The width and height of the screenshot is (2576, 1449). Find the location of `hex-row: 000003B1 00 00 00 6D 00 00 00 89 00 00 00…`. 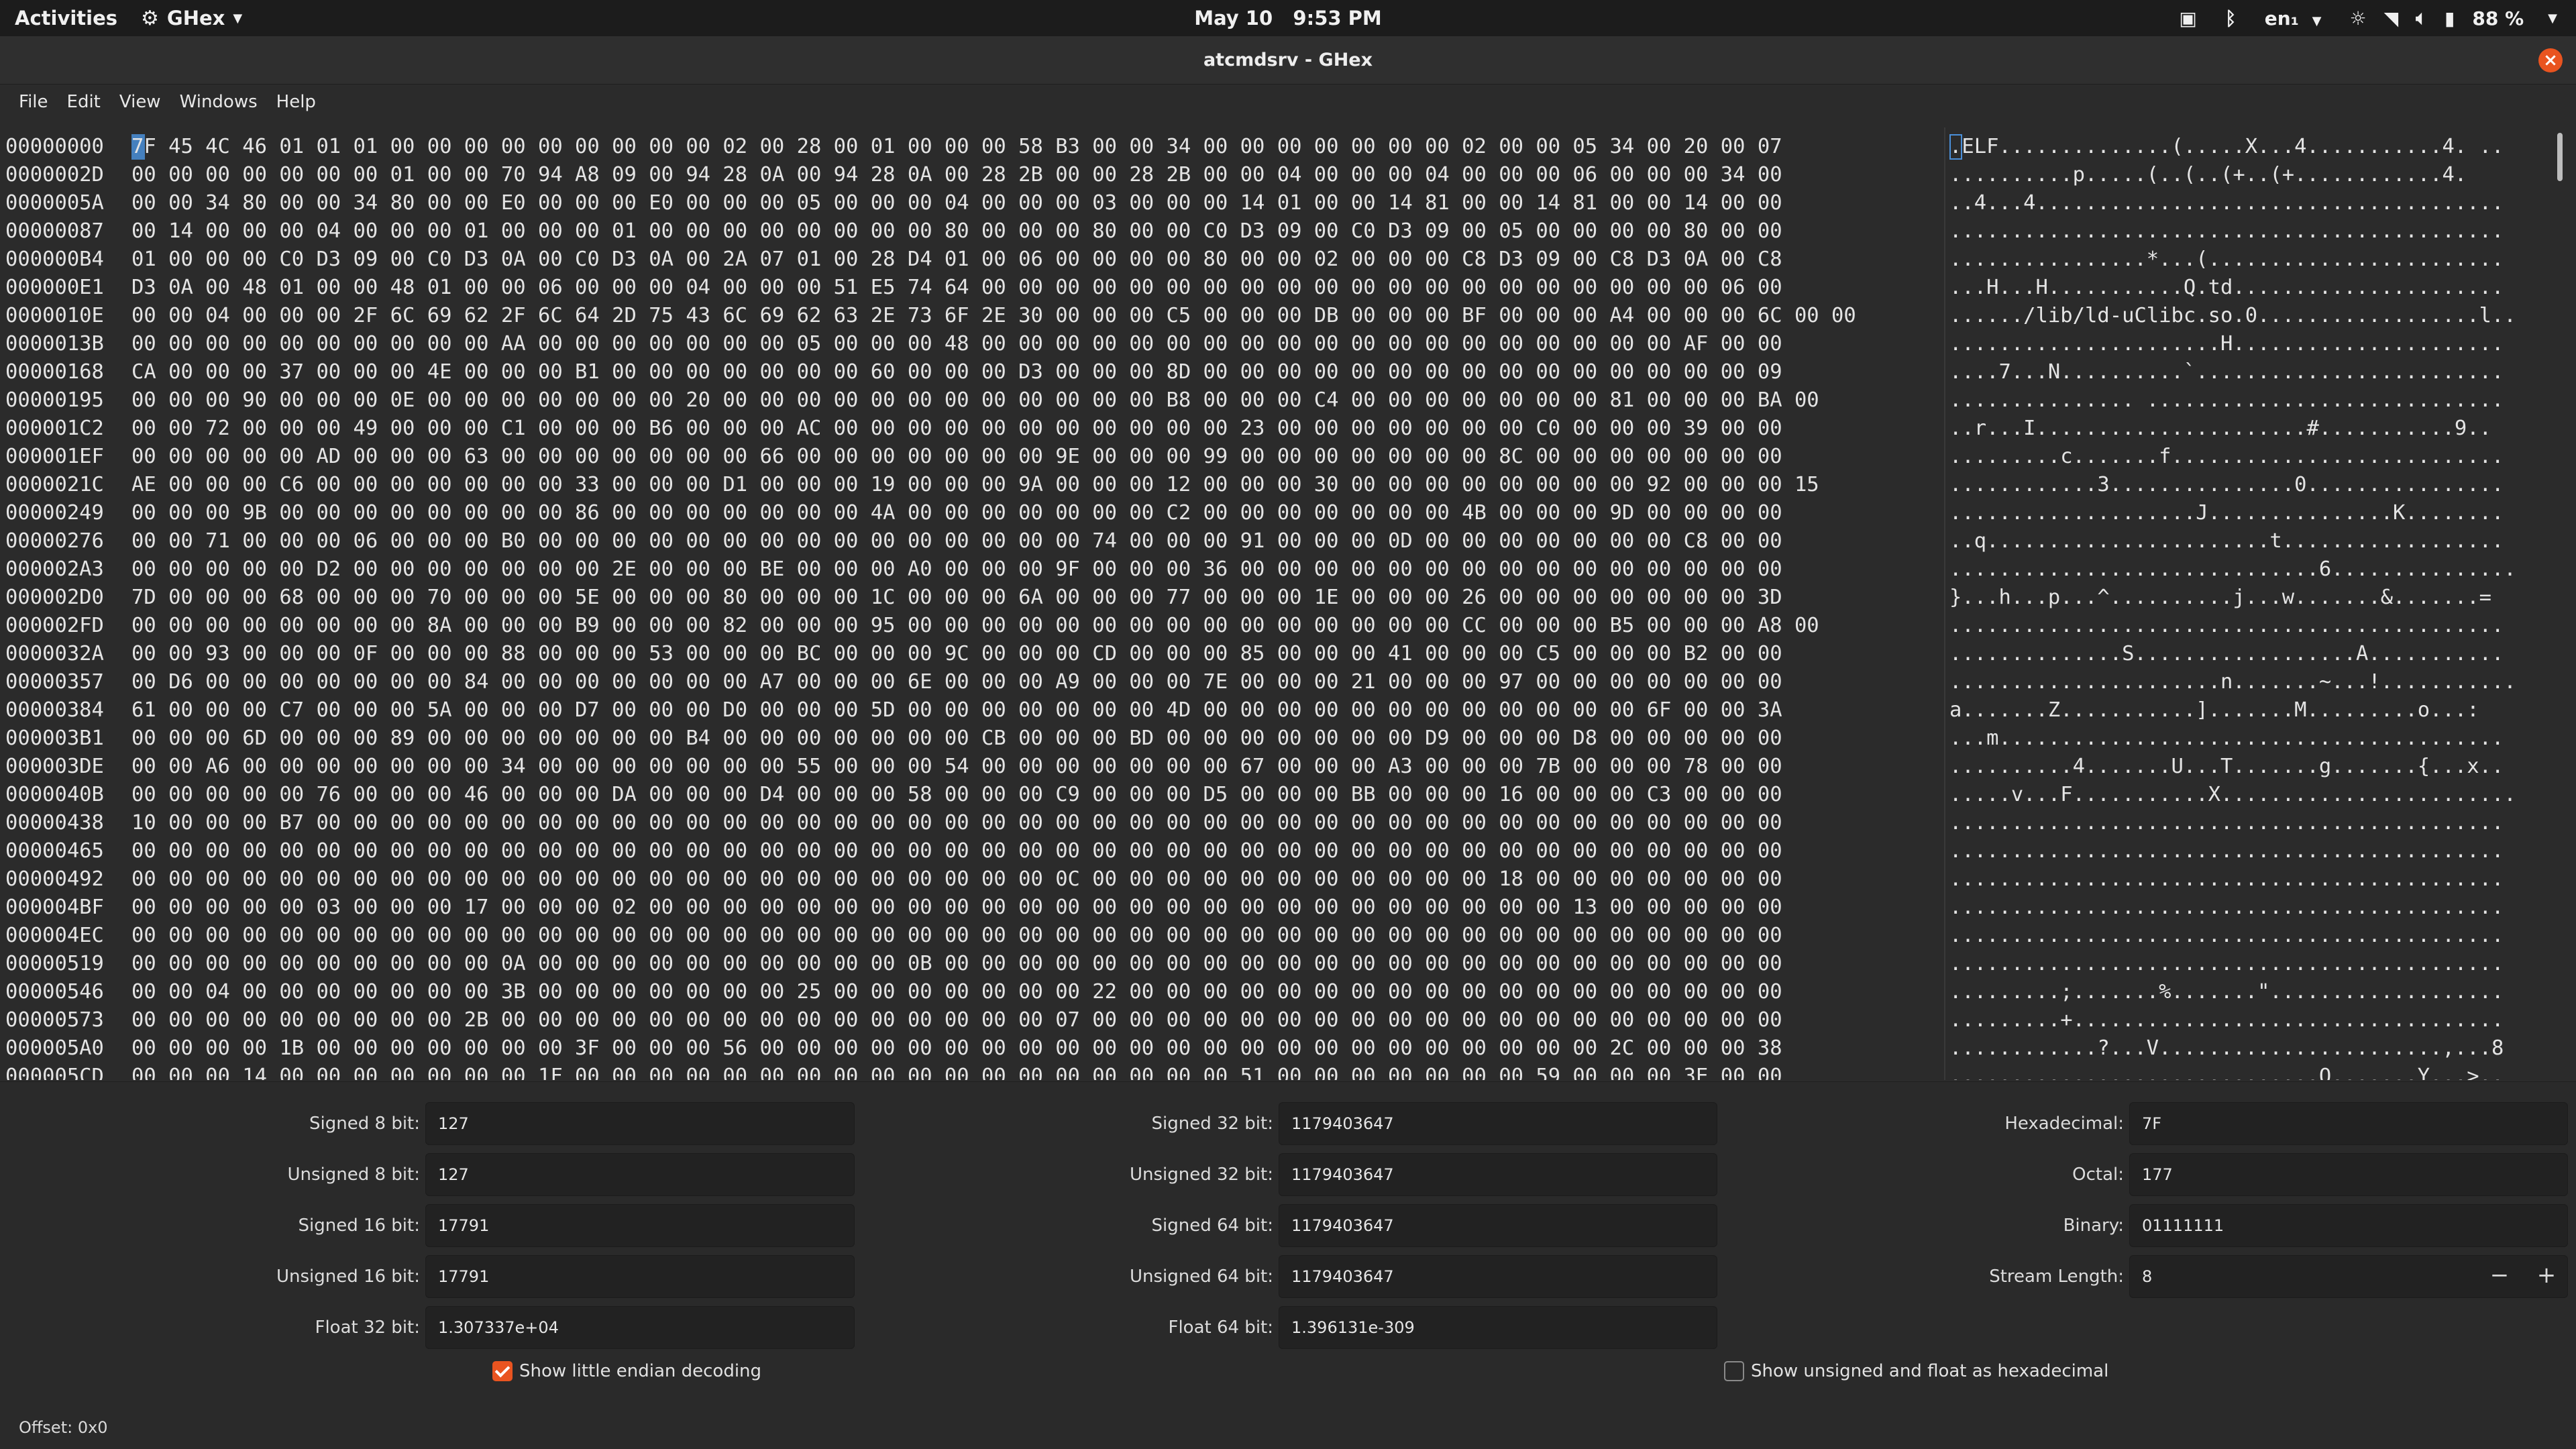

hex-row: 000003B1 00 00 00 6D 00 00 00 89 00 00 00… is located at coordinates (1288, 738).